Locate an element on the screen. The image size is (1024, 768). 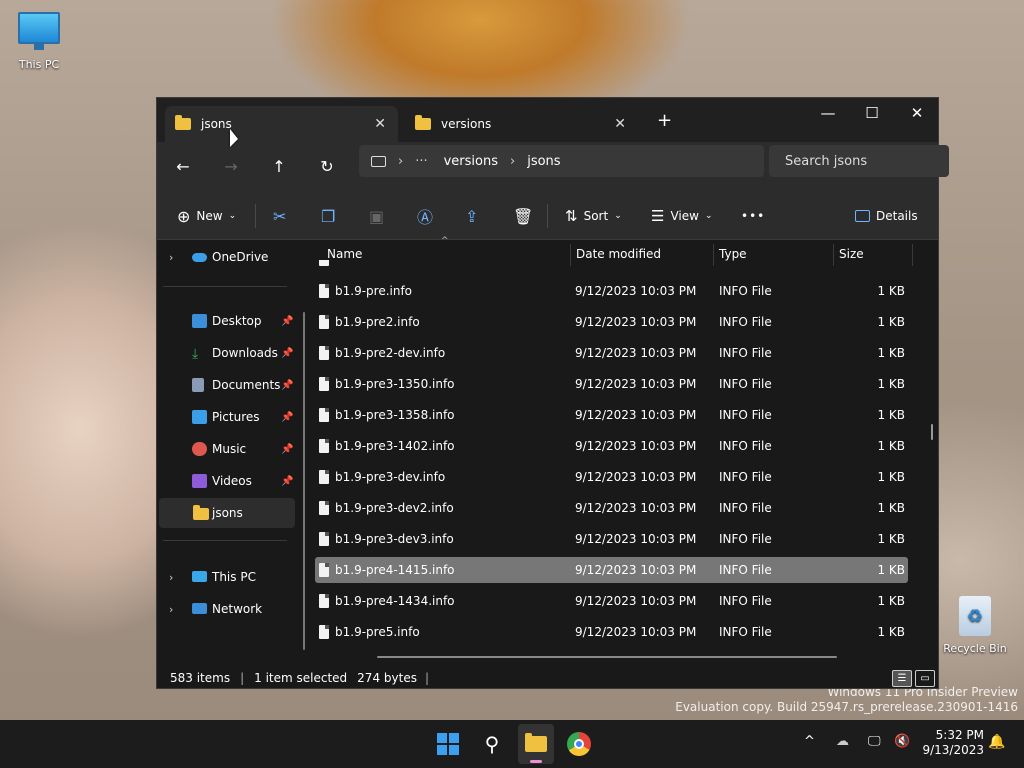
folder-icon is located at coordinates (201, 512).